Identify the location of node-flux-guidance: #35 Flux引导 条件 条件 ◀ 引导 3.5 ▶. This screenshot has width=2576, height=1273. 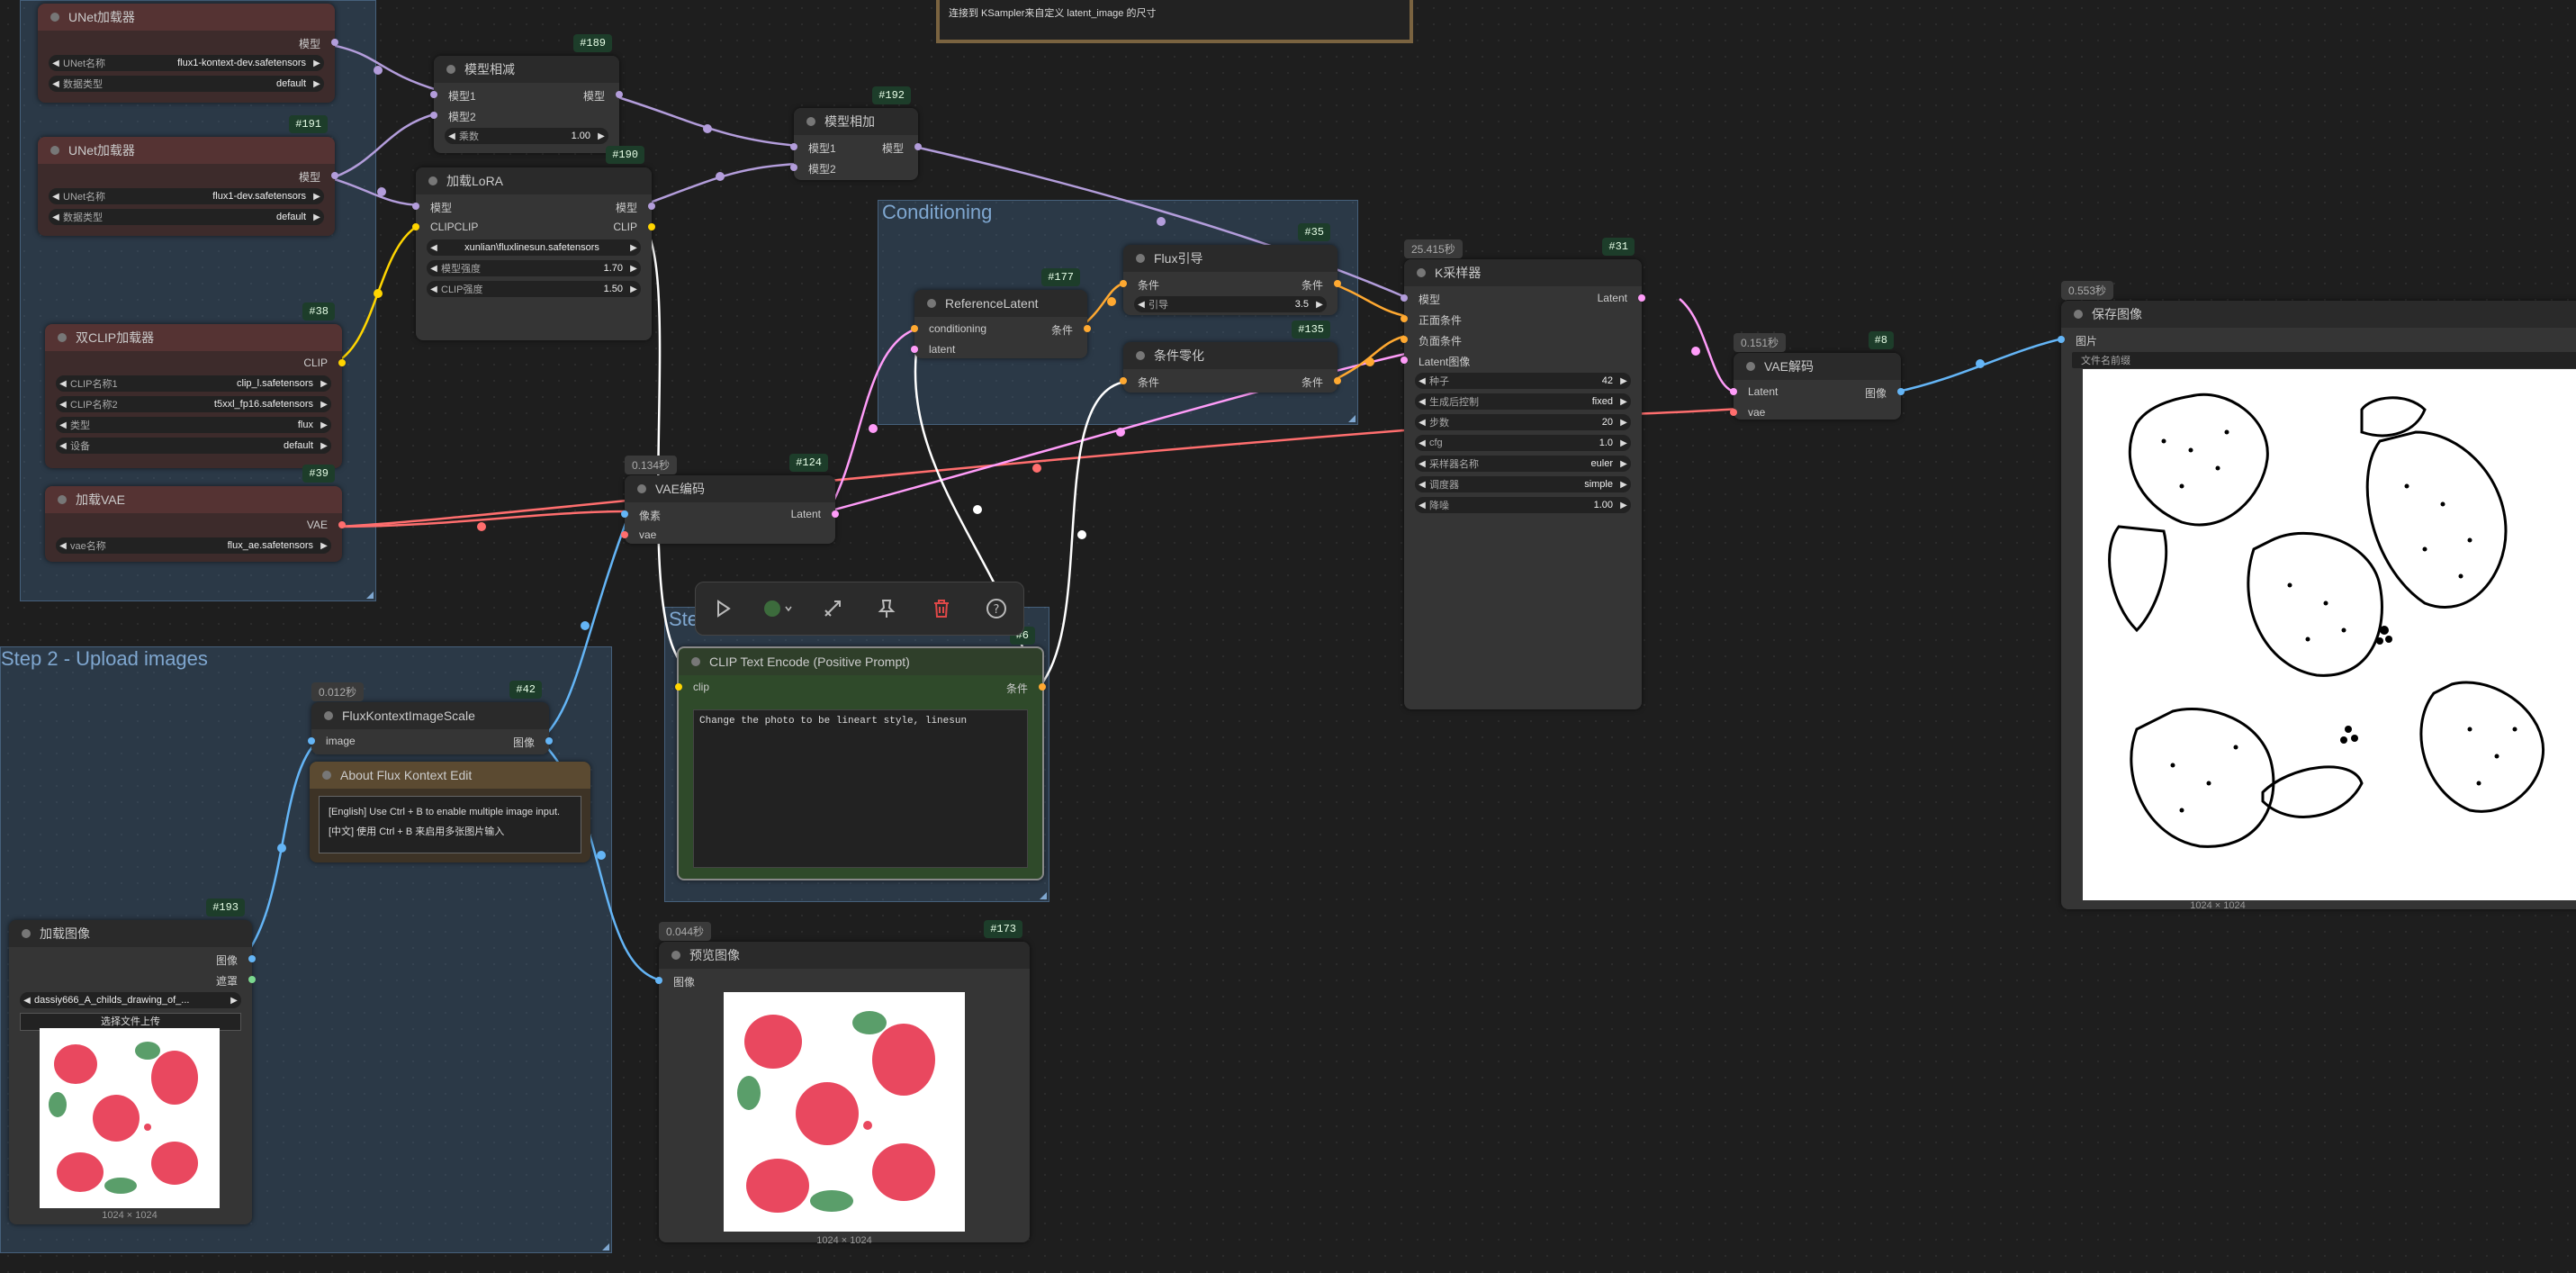
(1230, 269).